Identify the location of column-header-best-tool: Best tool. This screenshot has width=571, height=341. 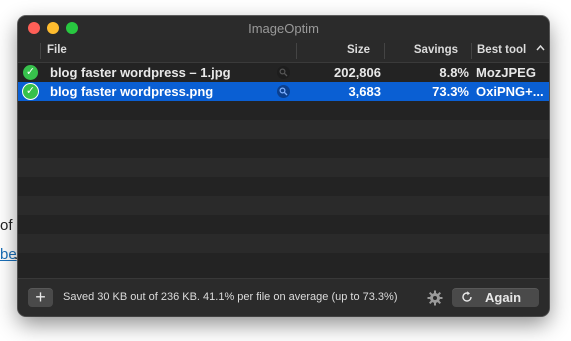
(501, 50).